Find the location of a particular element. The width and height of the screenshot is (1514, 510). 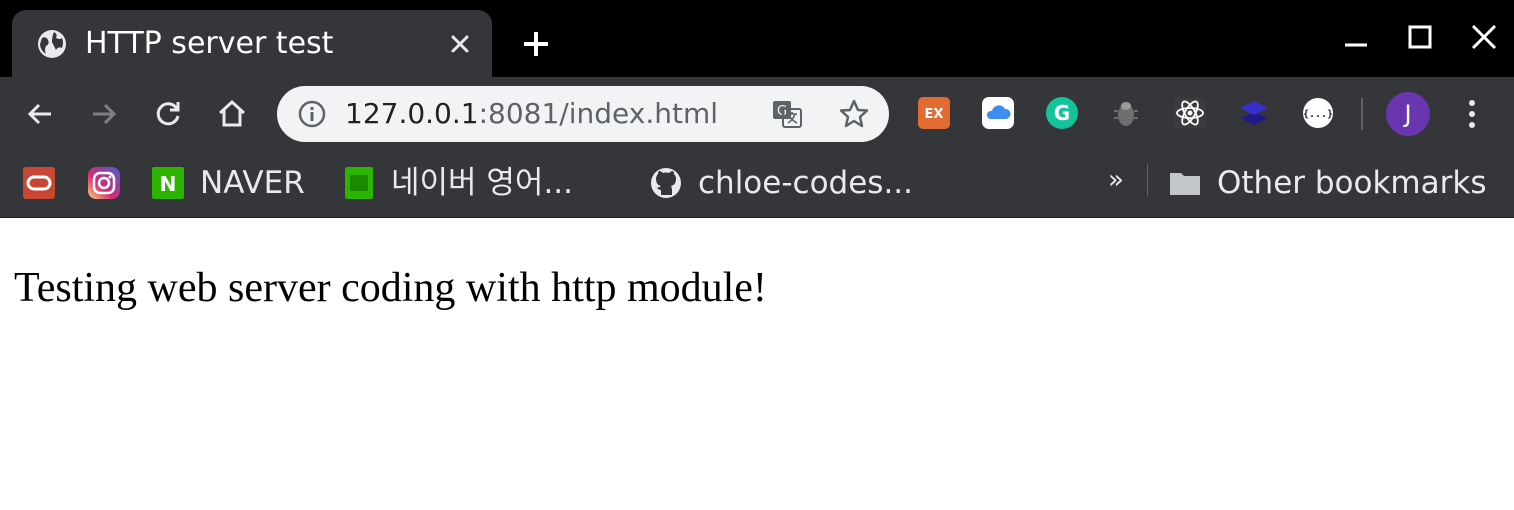

avatar: J is located at coordinates (1408, 114).